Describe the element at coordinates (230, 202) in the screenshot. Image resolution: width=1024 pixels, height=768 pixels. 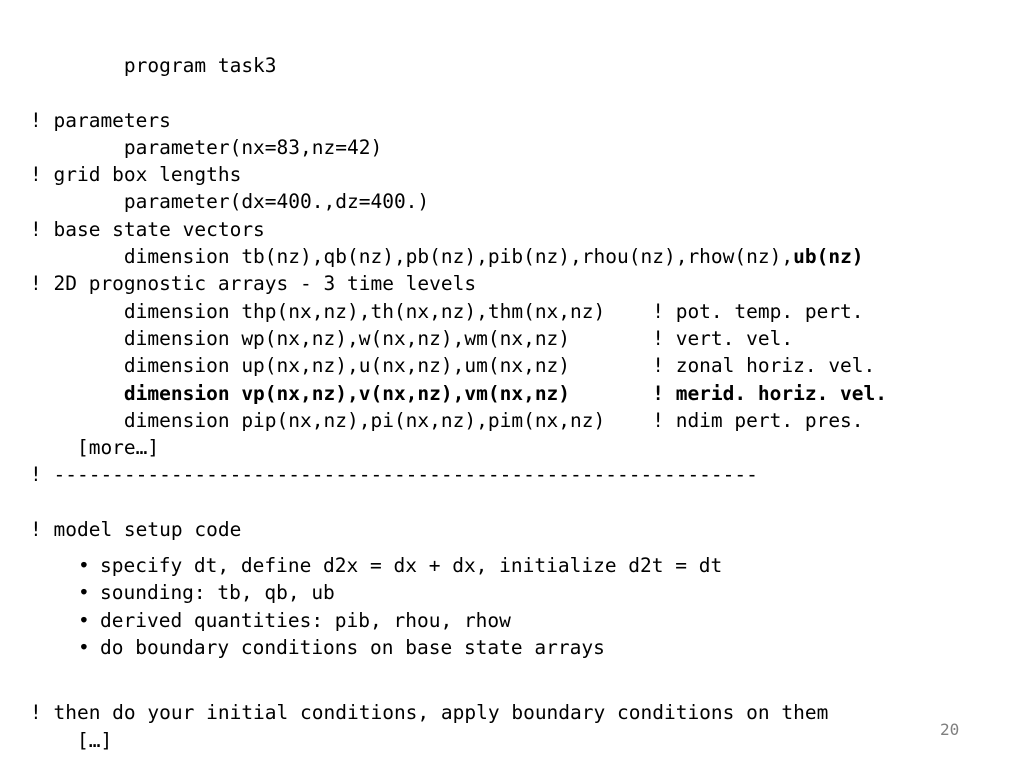
I see `code-line: parameter(dx=400.,dz=400.)` at that location.